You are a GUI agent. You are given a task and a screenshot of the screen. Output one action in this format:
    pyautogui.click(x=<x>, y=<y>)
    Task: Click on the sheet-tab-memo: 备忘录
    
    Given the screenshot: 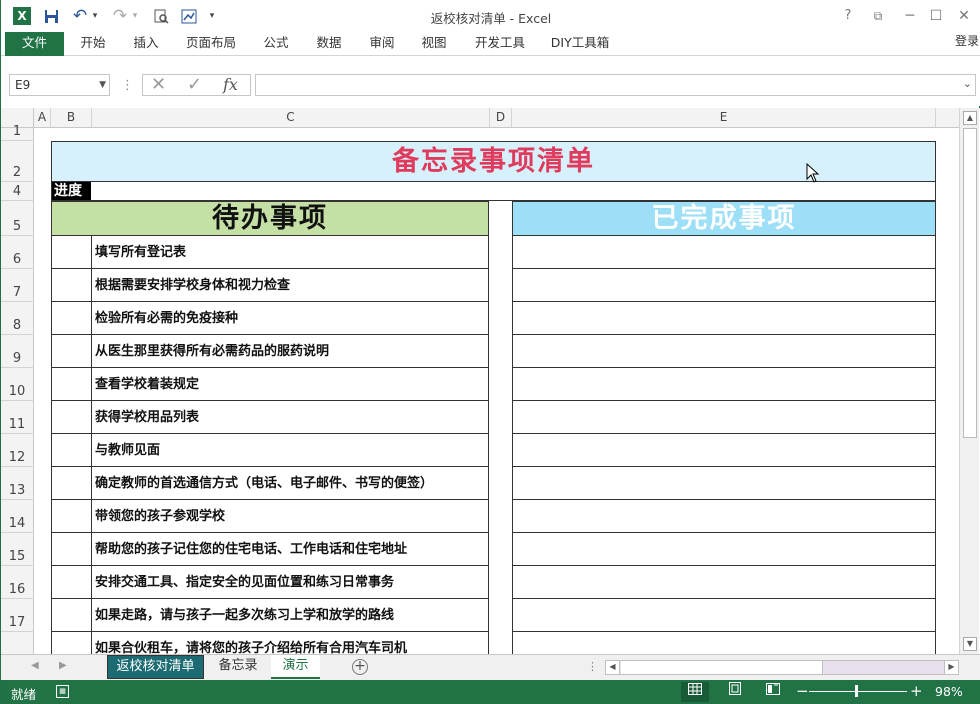 What is the action you would take?
    pyautogui.click(x=238, y=667)
    